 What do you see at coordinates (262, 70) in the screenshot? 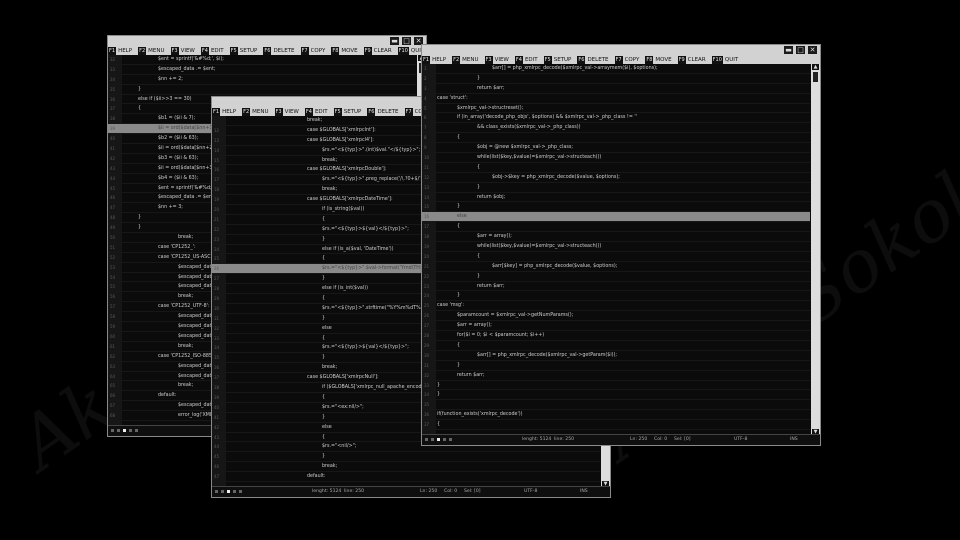
I see `code-line: 33 $escaped_data .= $ent;` at bounding box center [262, 70].